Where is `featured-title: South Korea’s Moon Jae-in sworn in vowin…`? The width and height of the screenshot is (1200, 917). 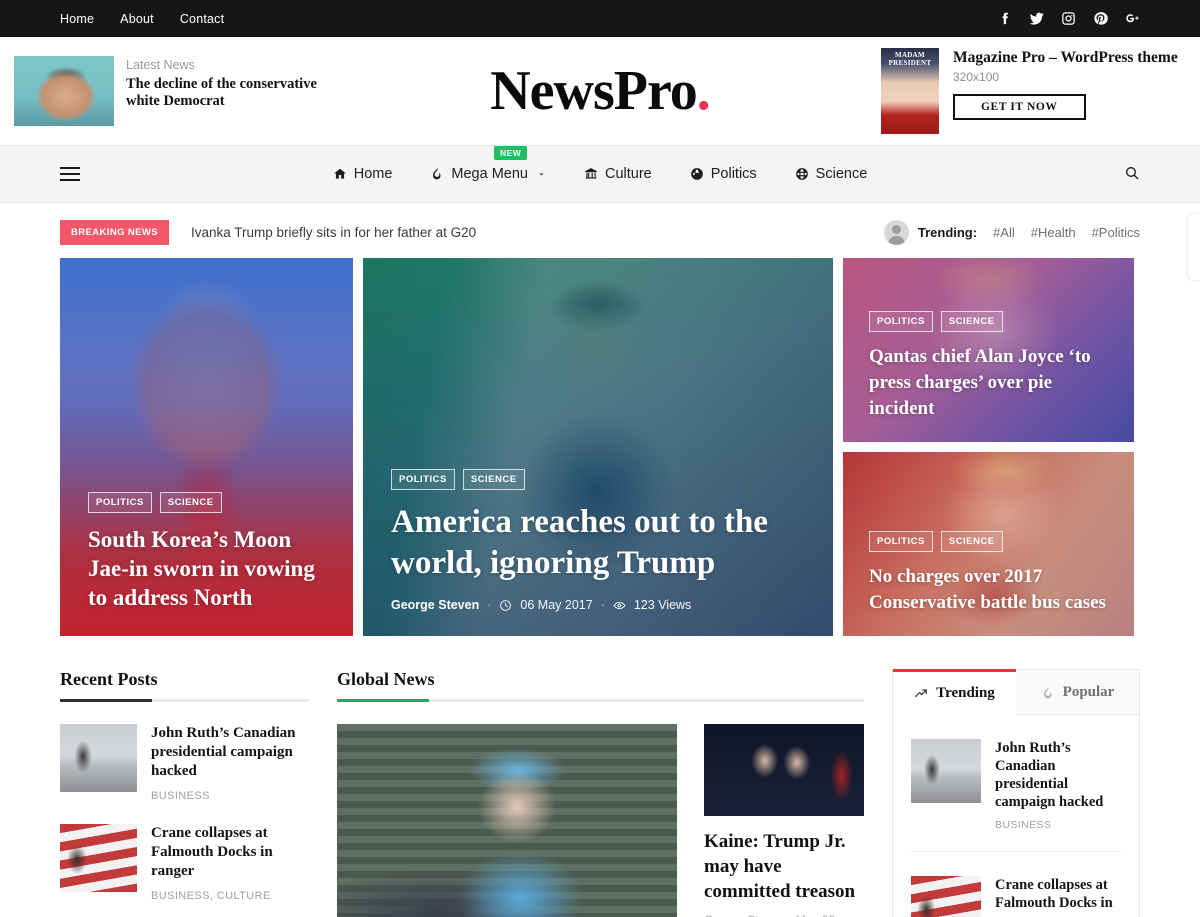
featured-title: South Korea’s Moon Jae-in sworn in vowin… is located at coordinates (206, 568).